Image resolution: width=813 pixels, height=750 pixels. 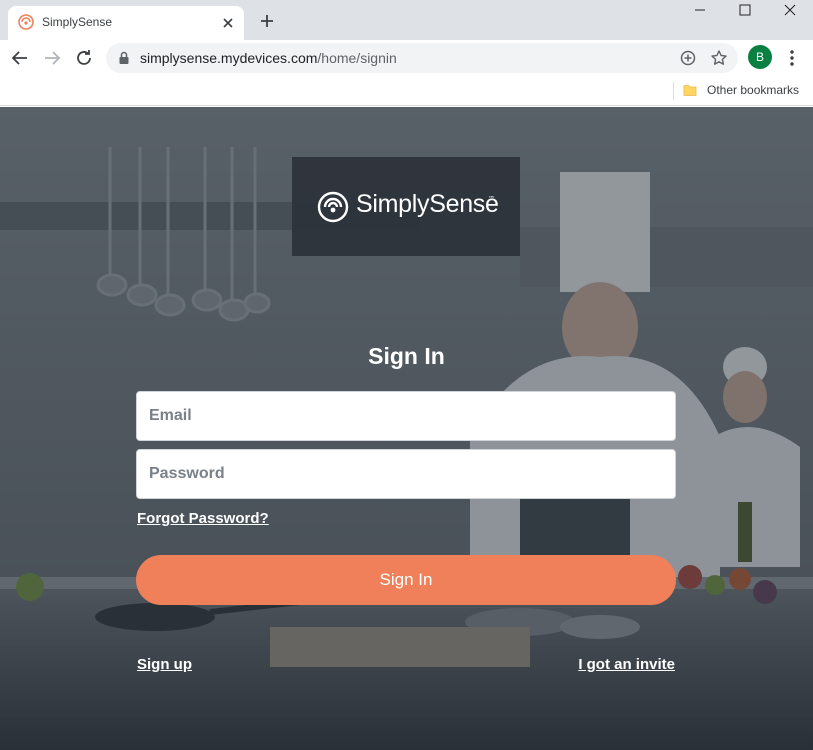 I want to click on maximize-button, so click(x=745, y=11).